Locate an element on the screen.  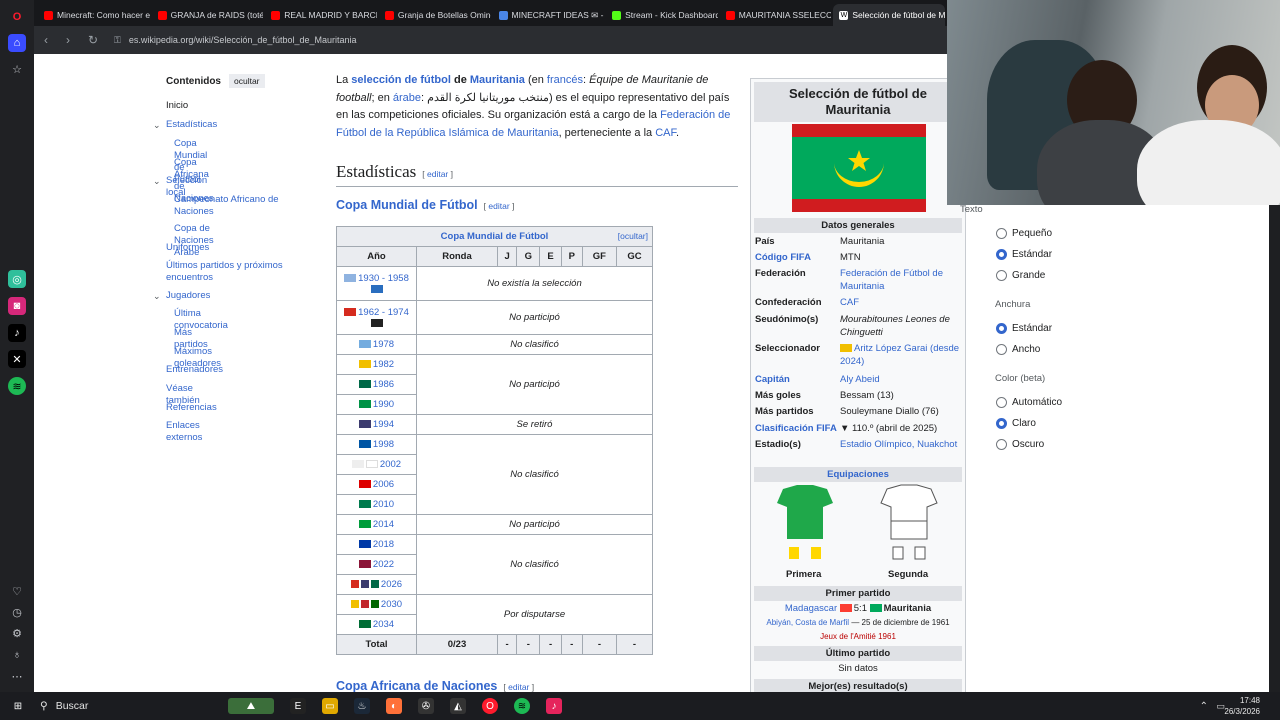
chatgpt-icon: ◎ is located at coordinates (17, 279).